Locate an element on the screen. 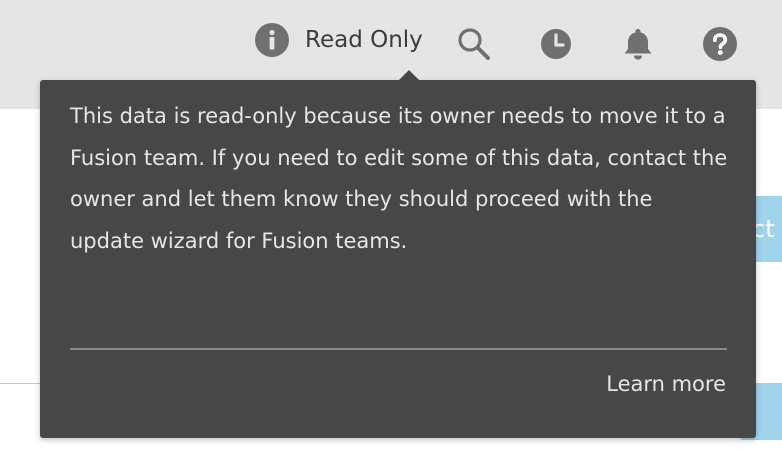  learn-more-link: Learn more is located at coordinates (666, 384).